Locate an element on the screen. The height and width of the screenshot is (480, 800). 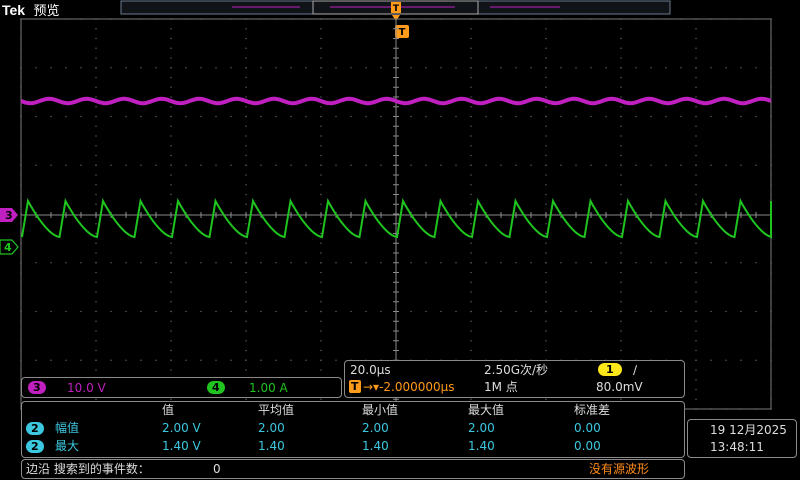
measurement-header-min: 最小值 is located at coordinates (380, 410).